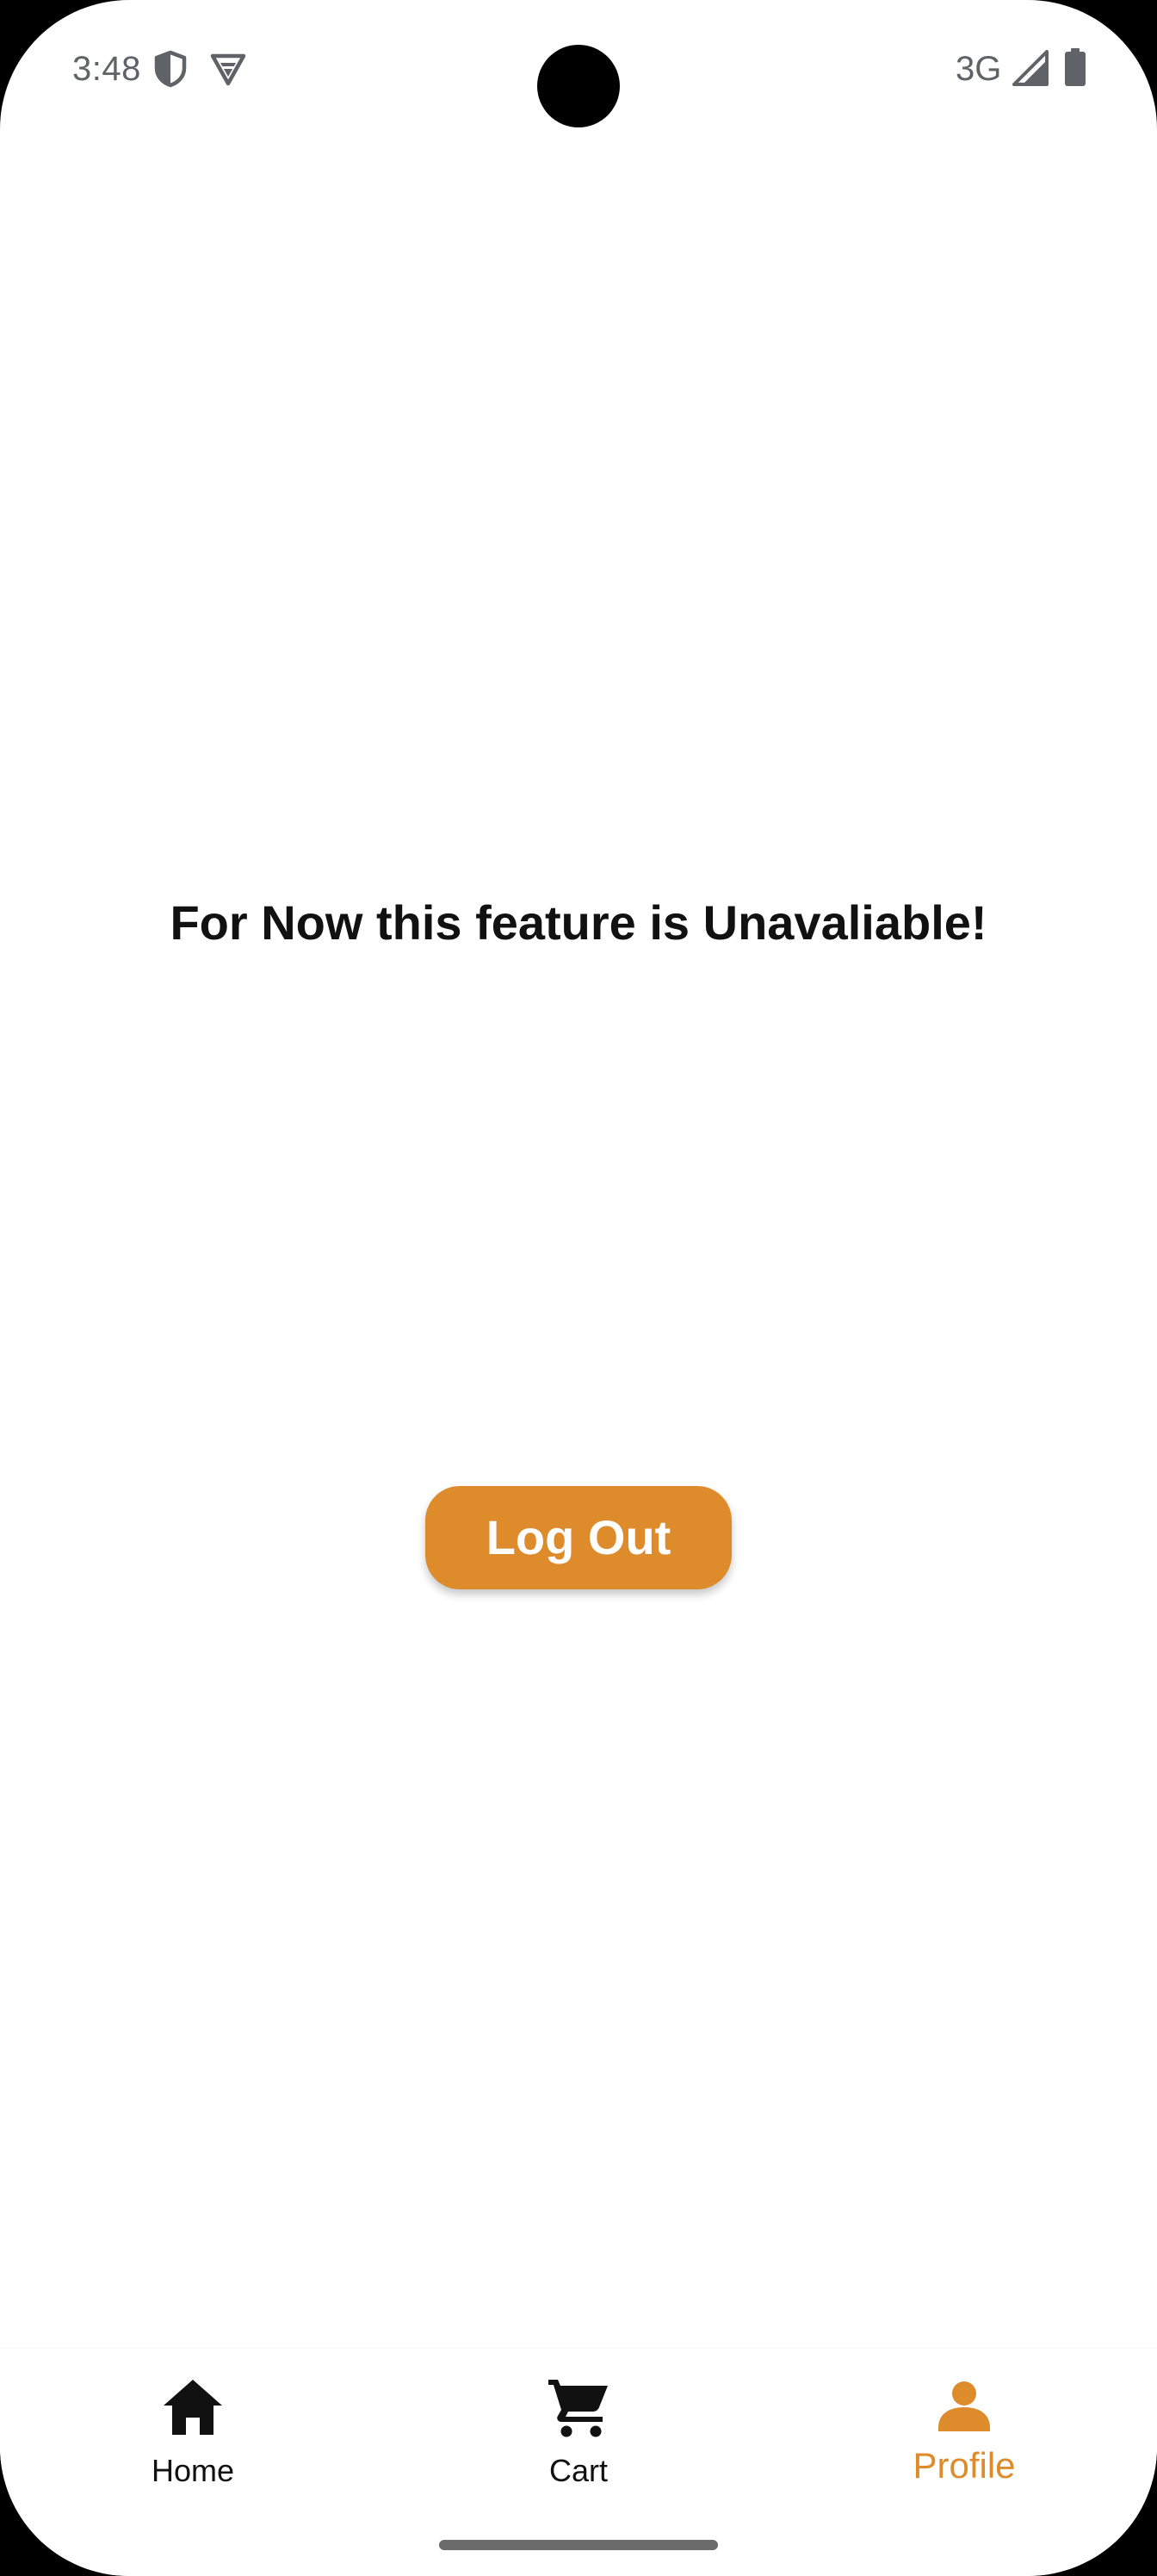 Image resolution: width=1157 pixels, height=2576 pixels. Describe the element at coordinates (1030, 68) in the screenshot. I see `signal-icon` at that location.